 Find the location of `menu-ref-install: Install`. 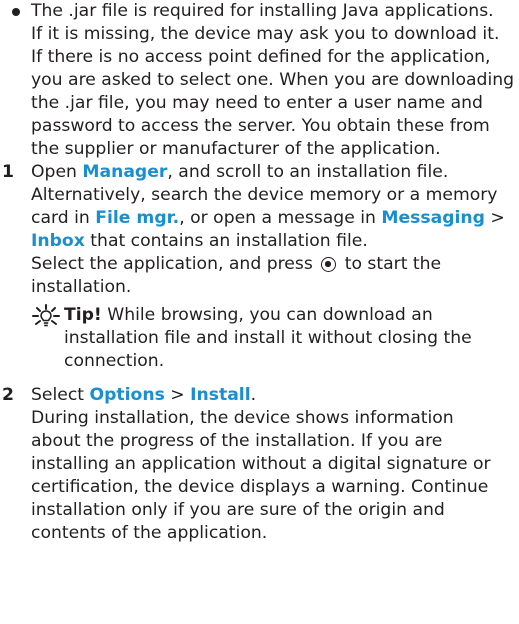

menu-ref-install: Install is located at coordinates (220, 395).